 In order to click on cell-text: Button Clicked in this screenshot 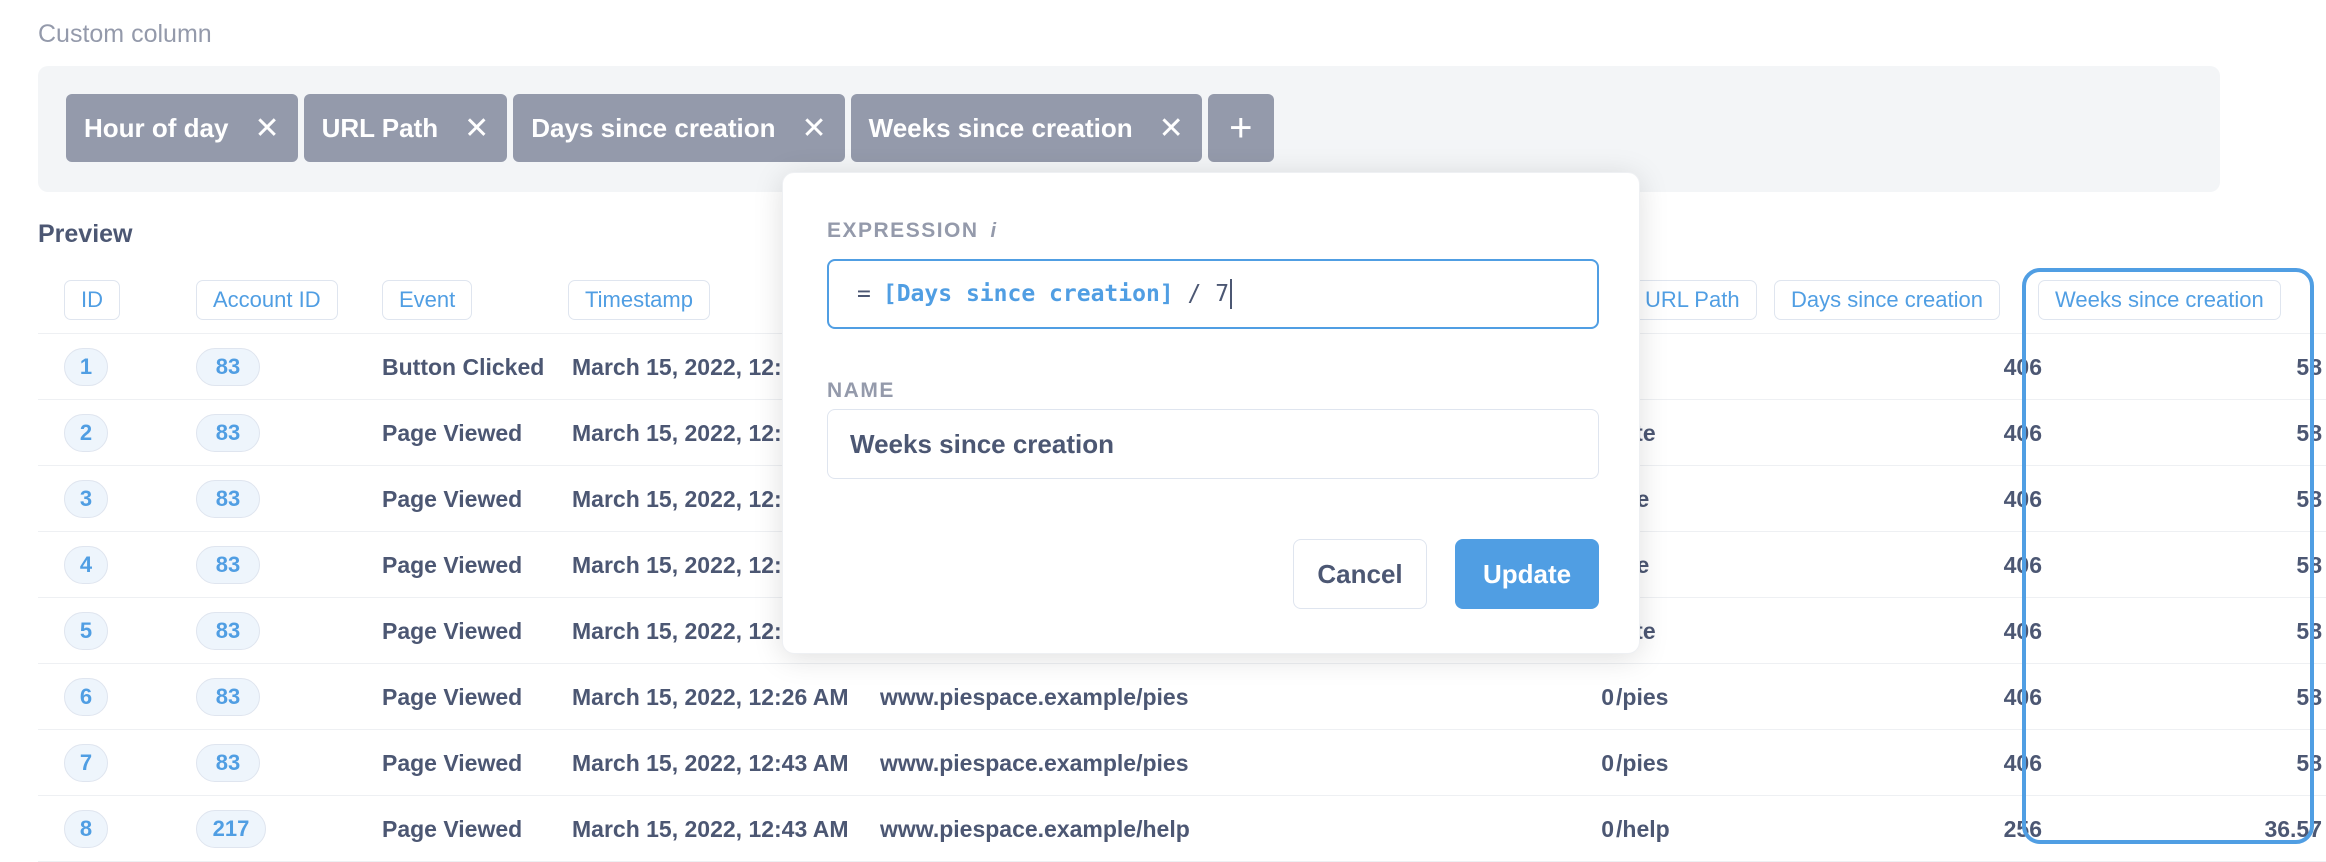, I will do `click(463, 366)`.